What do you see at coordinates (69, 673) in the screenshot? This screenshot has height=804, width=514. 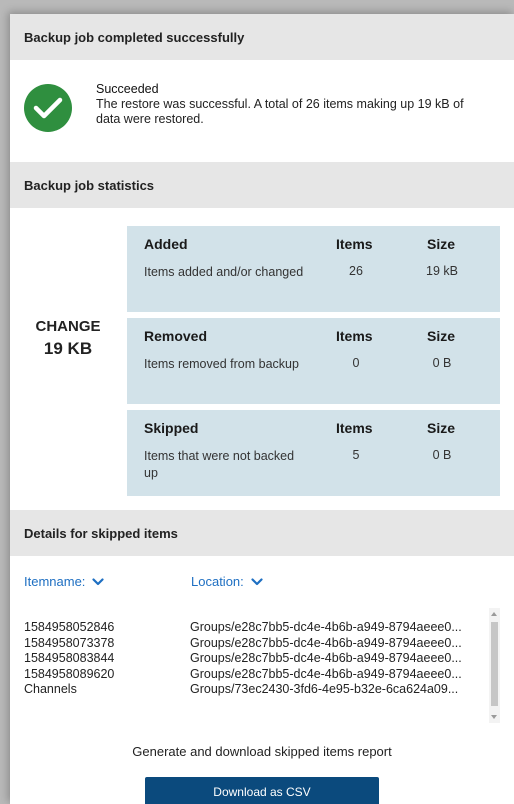 I see `item-name: 1584958089620` at bounding box center [69, 673].